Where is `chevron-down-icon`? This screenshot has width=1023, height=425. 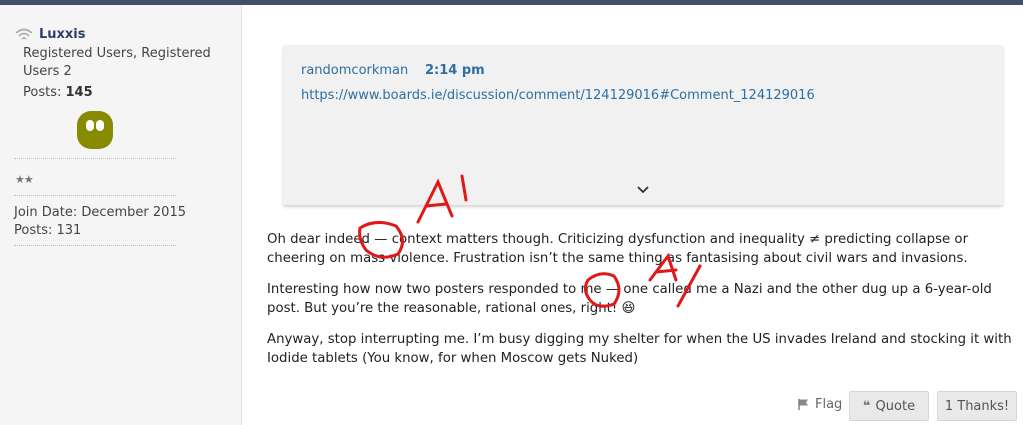 chevron-down-icon is located at coordinates (643, 190).